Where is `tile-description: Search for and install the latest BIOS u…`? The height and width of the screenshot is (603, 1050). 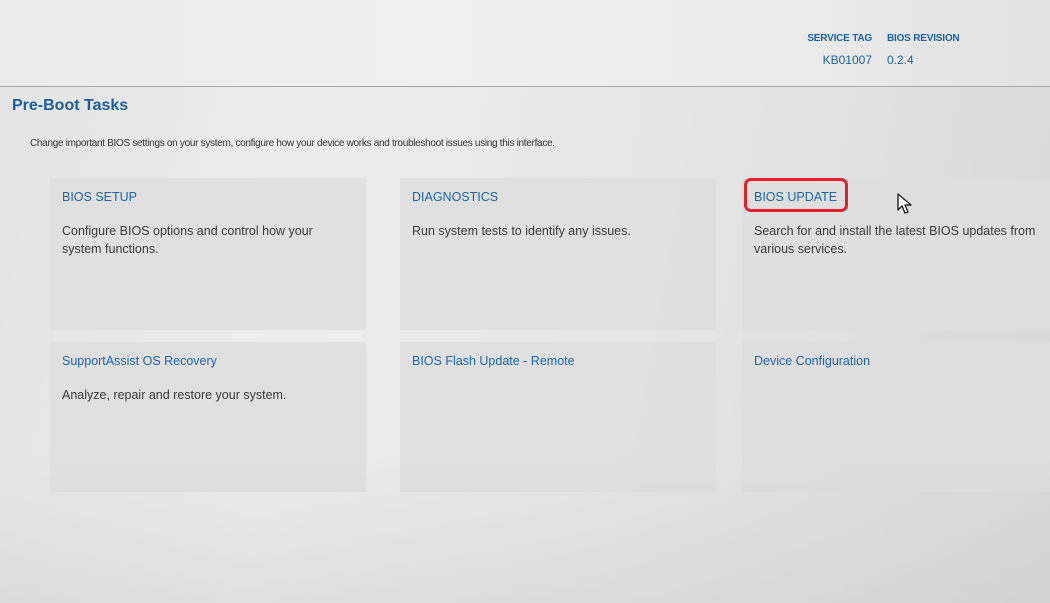
tile-description: Search for and install the latest BIOS u… is located at coordinates (895, 240).